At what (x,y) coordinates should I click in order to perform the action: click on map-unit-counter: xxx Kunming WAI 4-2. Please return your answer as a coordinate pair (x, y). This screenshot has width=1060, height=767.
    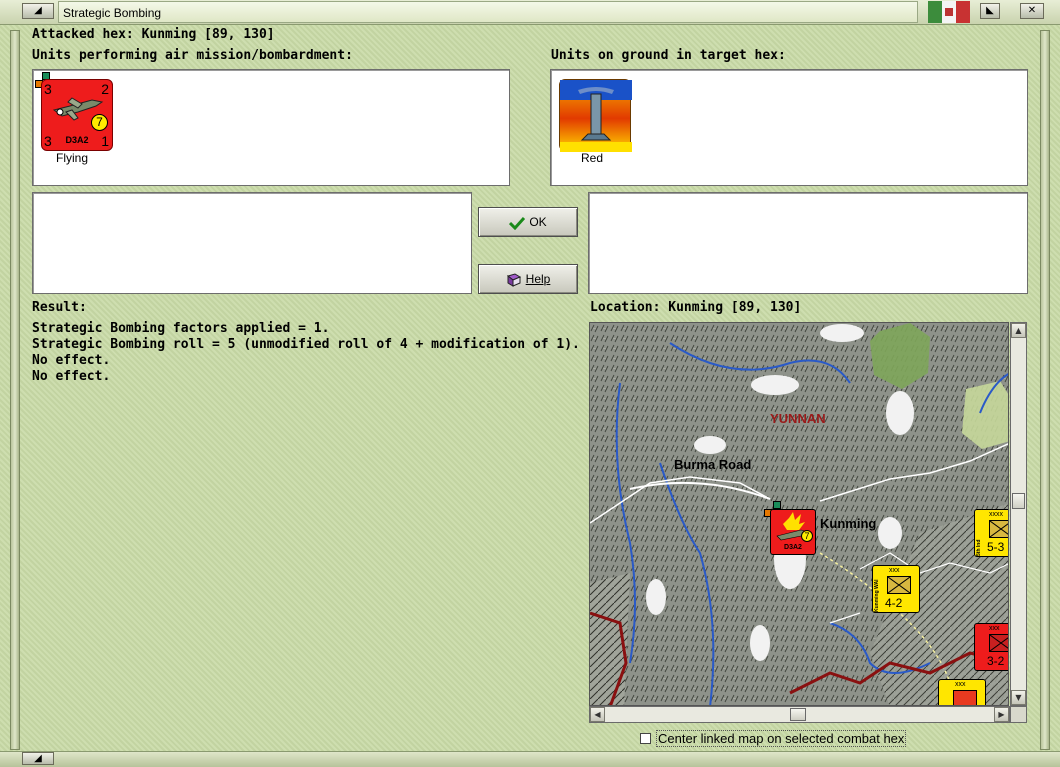
    Looking at the image, I should click on (896, 589).